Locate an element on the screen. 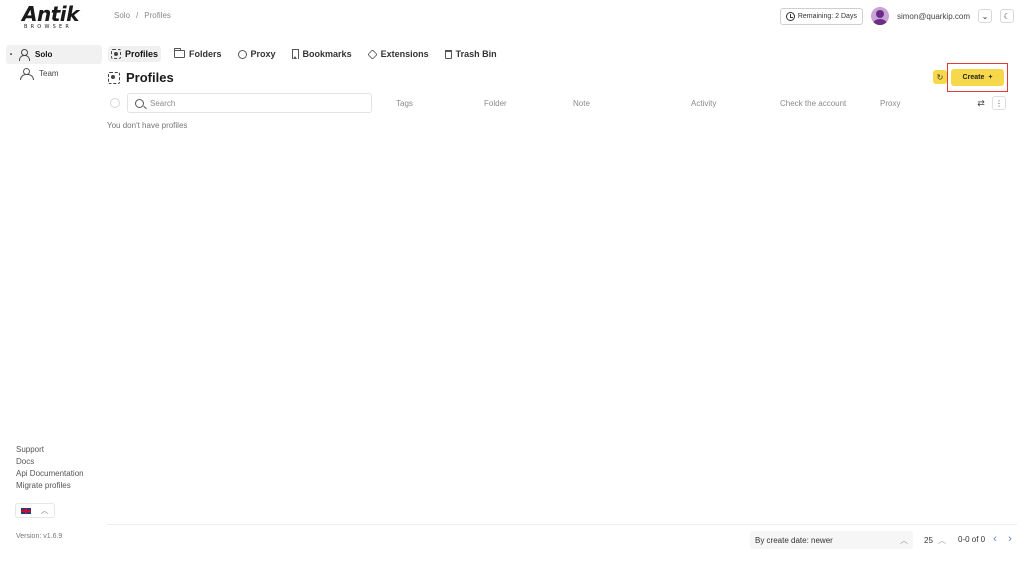 The image size is (1024, 563). column-folder: Folder is located at coordinates (495, 103).